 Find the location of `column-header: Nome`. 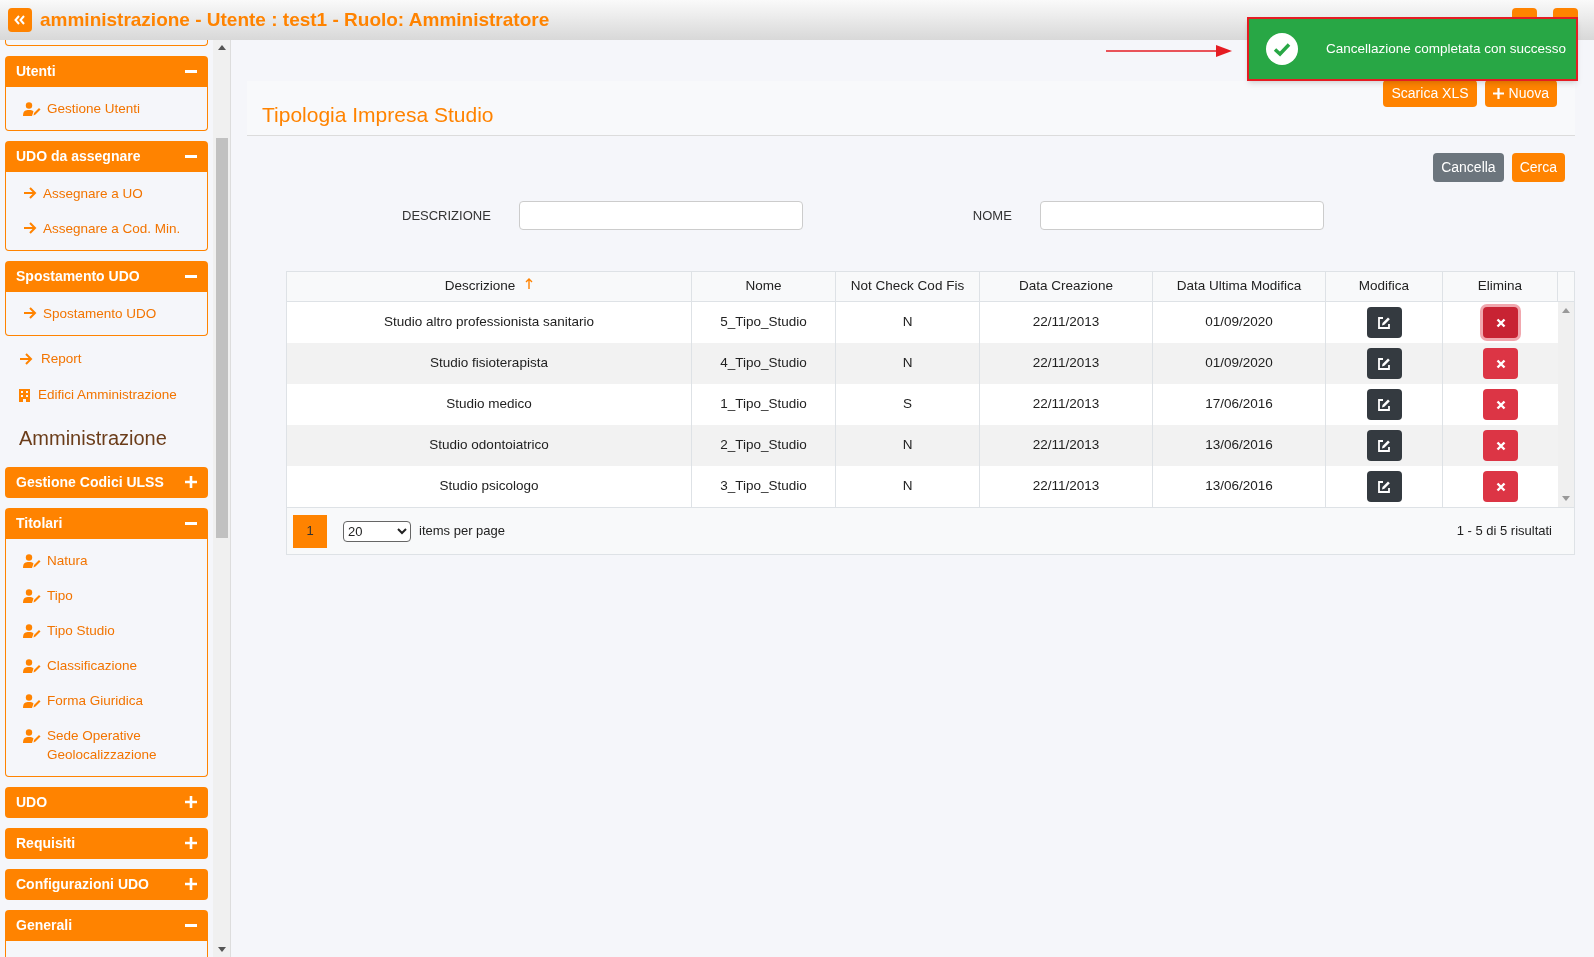

column-header: Nome is located at coordinates (764, 286).